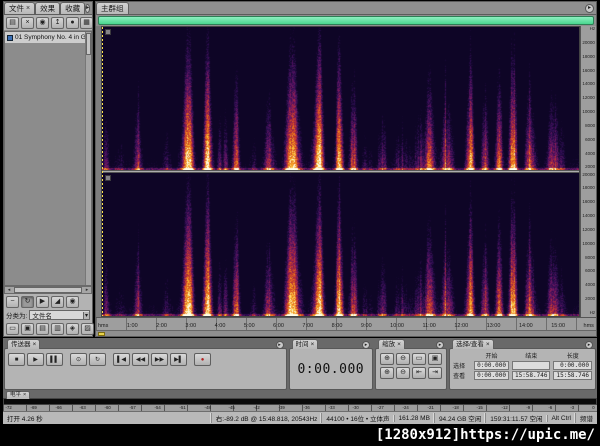  I want to click on file-list-vscrollbar, so click(88, 158).